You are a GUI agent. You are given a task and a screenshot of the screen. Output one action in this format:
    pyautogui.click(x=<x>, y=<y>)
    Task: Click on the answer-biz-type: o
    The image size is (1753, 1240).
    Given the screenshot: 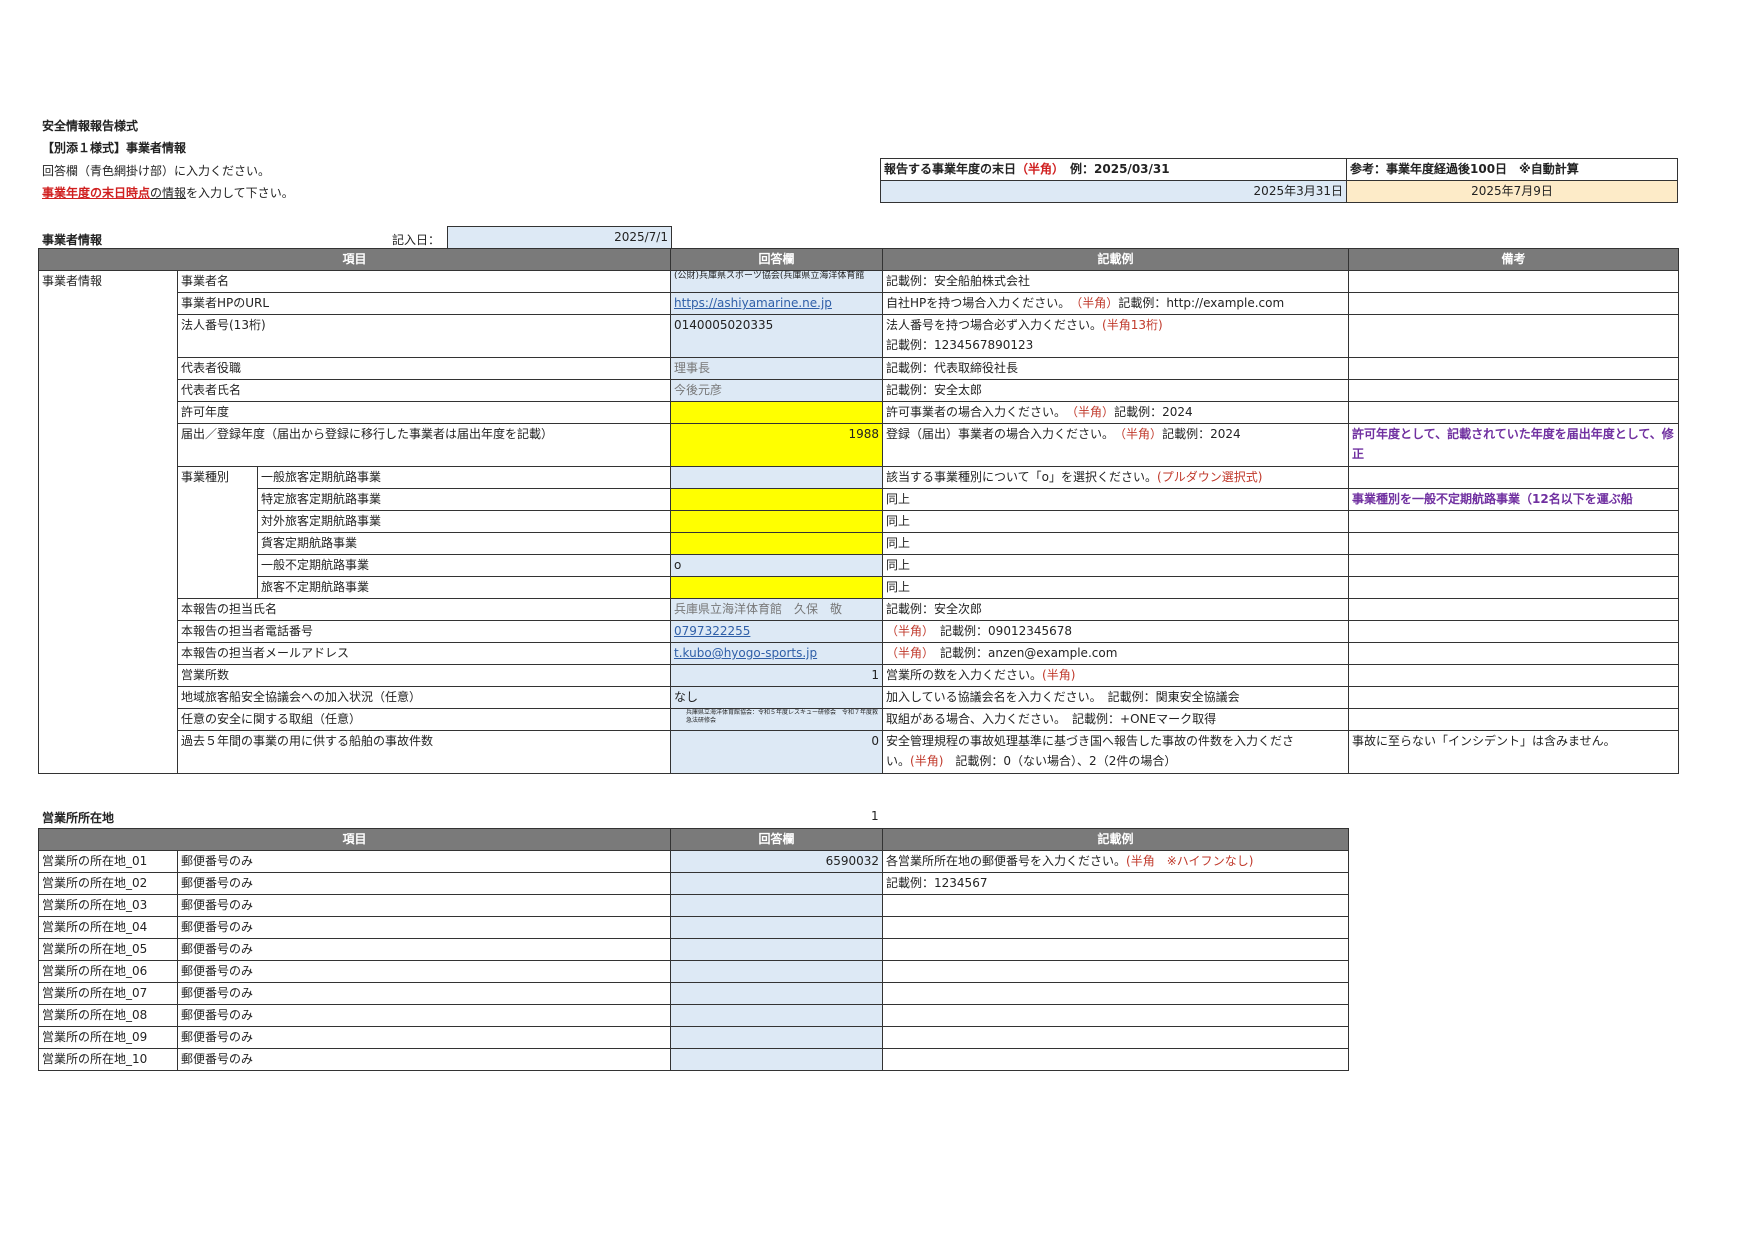 What is the action you would take?
    pyautogui.click(x=777, y=565)
    